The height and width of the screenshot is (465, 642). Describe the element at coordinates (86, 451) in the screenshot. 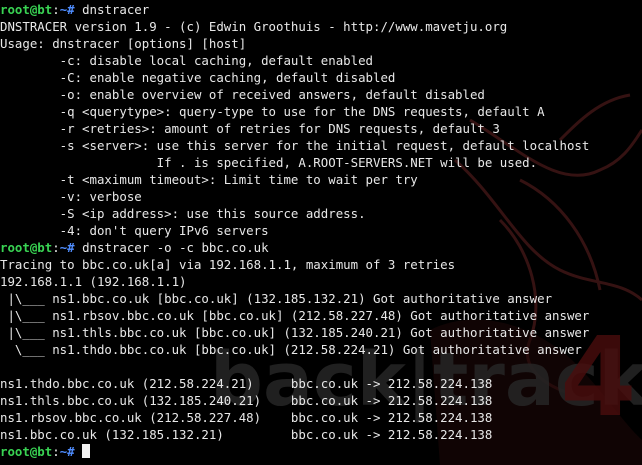

I see `text-cursor` at that location.